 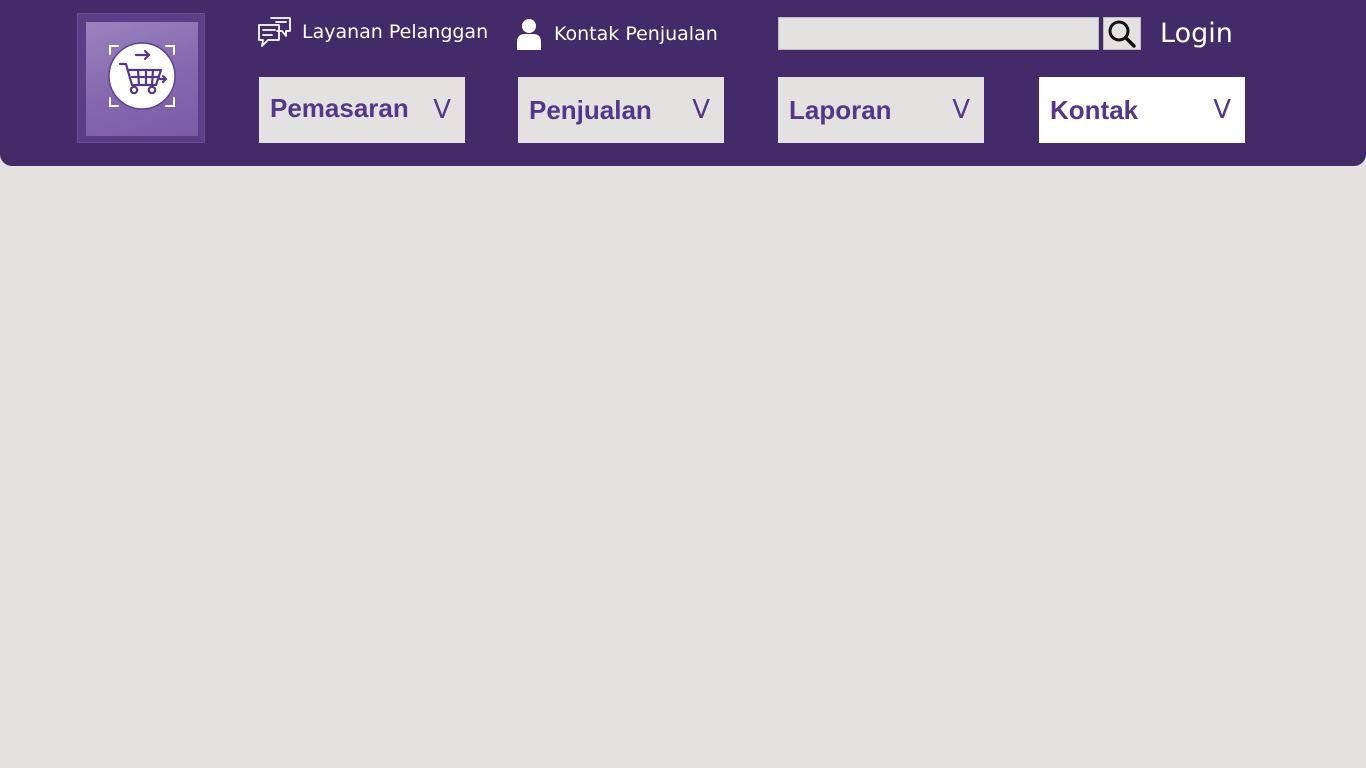 What do you see at coordinates (938, 33) in the screenshot?
I see `search-input` at bounding box center [938, 33].